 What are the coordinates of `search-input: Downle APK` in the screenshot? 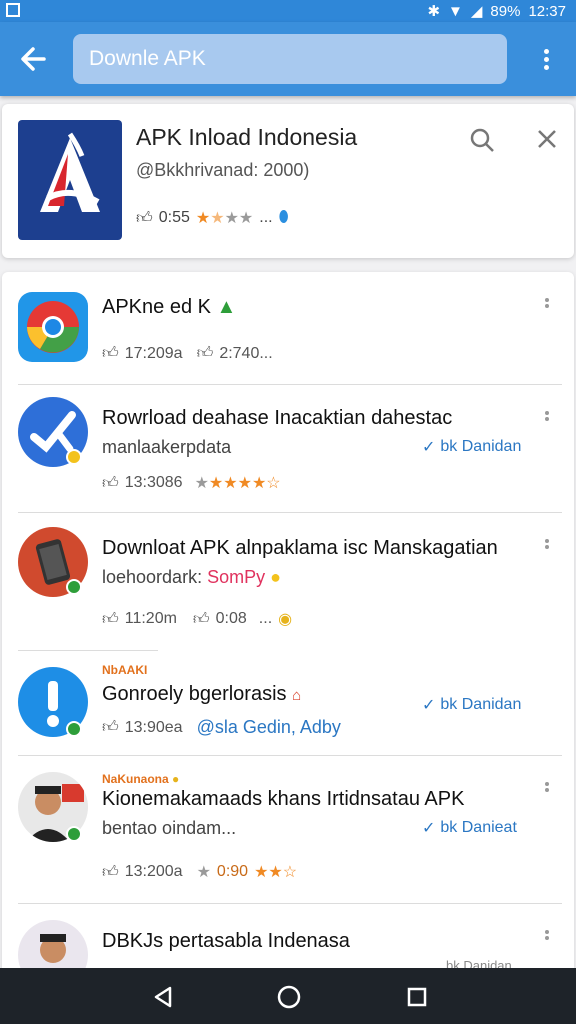 It's located at (290, 59).